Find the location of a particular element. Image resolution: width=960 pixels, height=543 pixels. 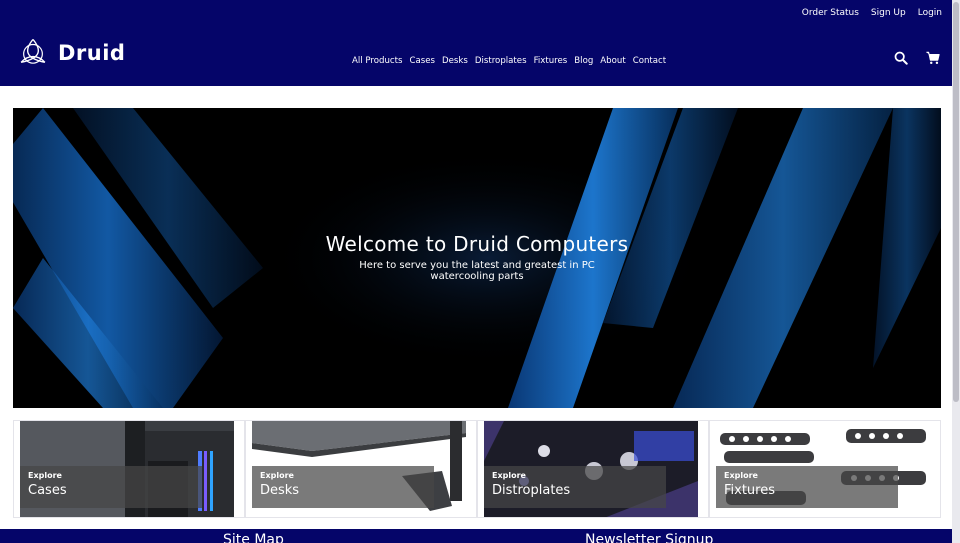

order-status-link: Order Status is located at coordinates (830, 13).